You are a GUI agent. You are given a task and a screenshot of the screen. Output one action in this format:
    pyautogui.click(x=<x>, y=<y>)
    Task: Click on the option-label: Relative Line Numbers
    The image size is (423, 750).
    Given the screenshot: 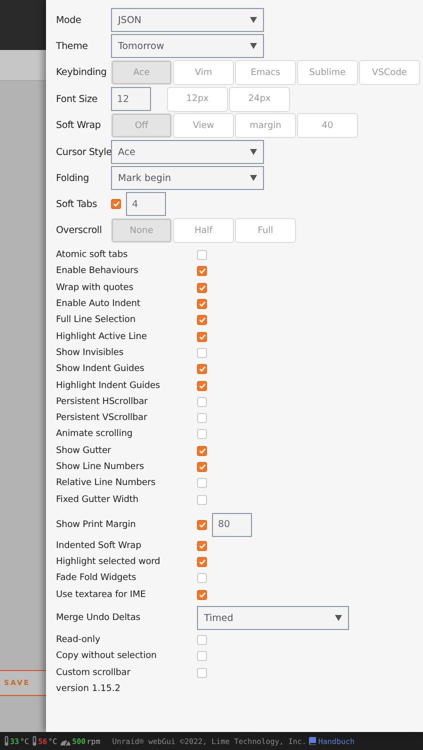 What is the action you would take?
    pyautogui.click(x=106, y=483)
    